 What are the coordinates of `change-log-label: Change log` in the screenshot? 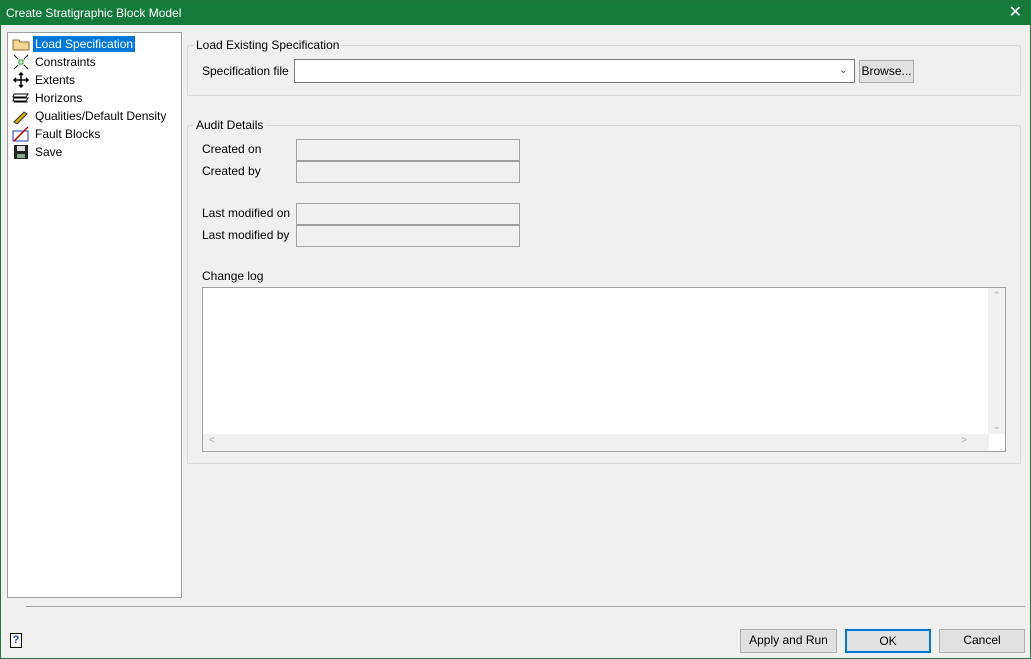 It's located at (233, 276).